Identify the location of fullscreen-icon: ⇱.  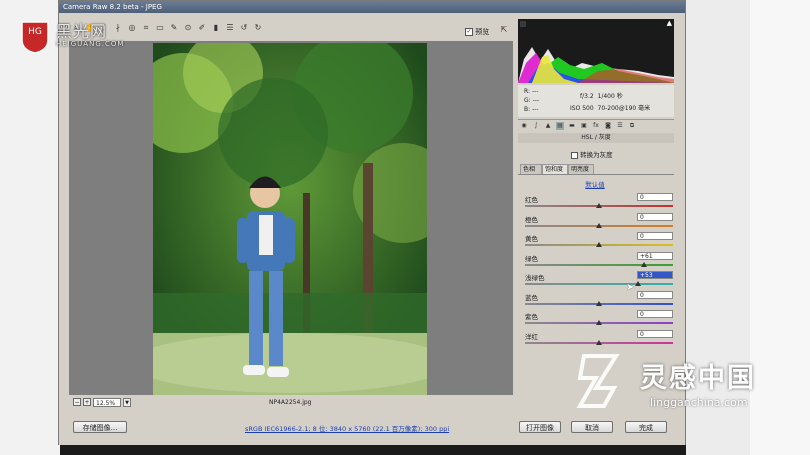
(504, 30).